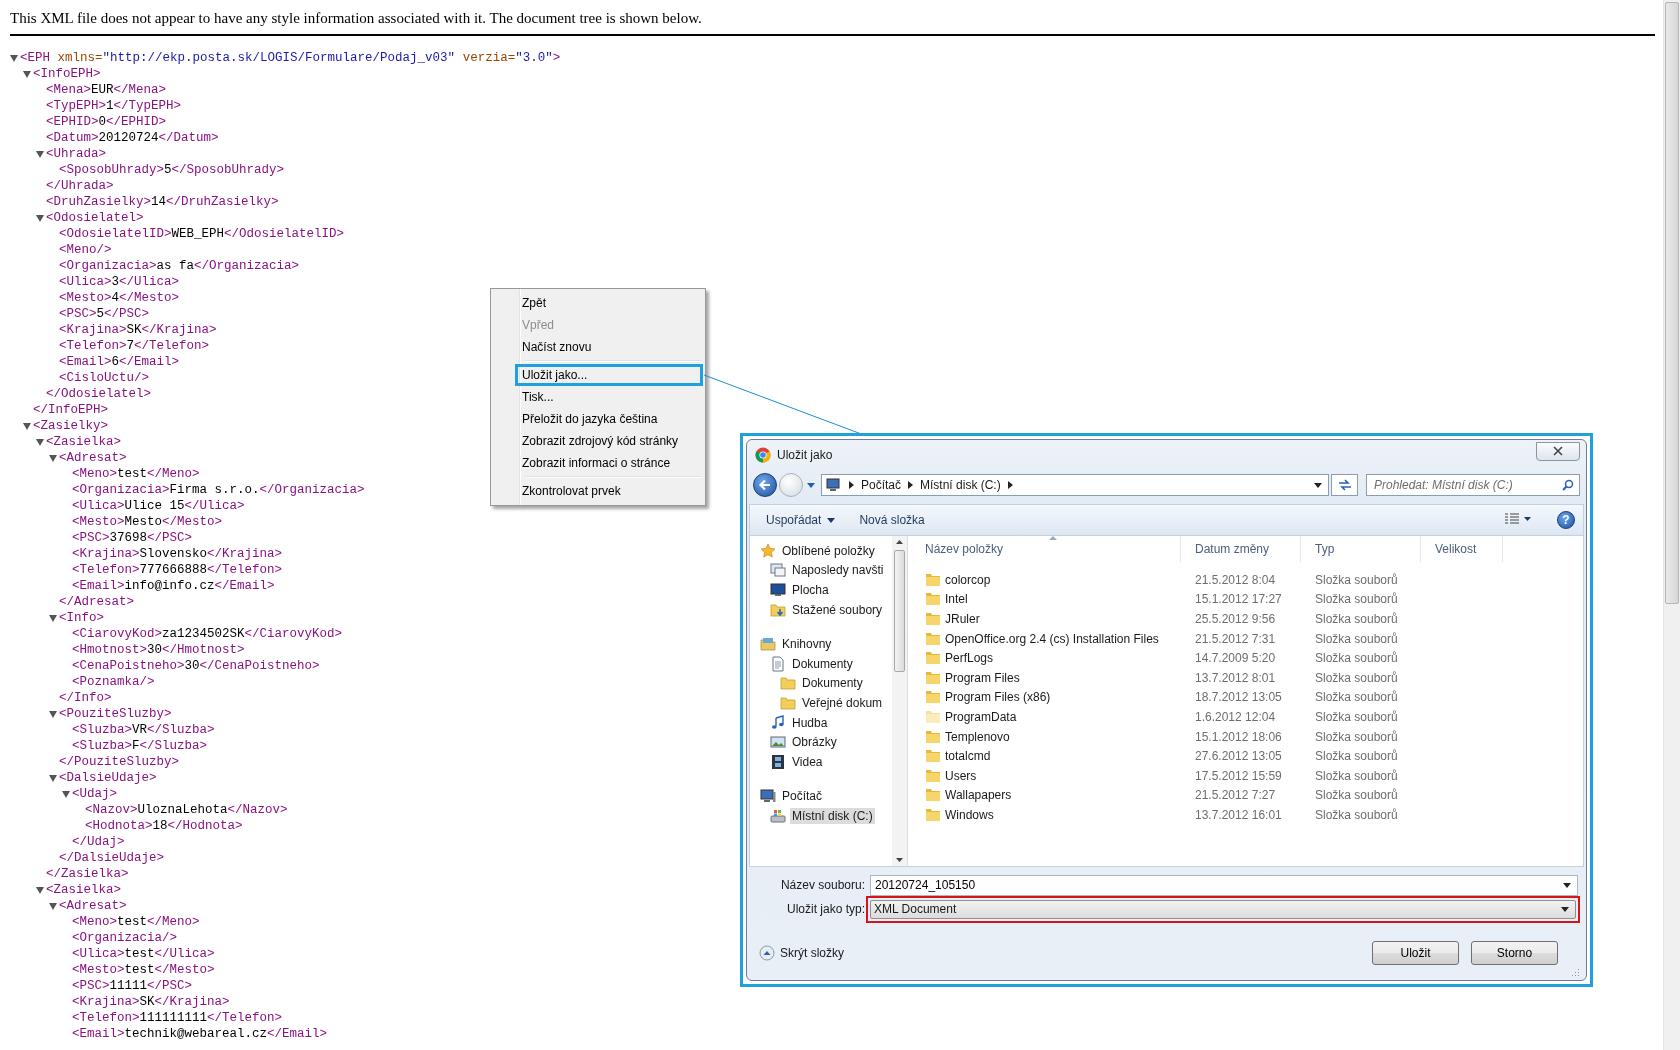 The image size is (1680, 1050). I want to click on toolbar-menu-button: Uspořádat, so click(801, 520).